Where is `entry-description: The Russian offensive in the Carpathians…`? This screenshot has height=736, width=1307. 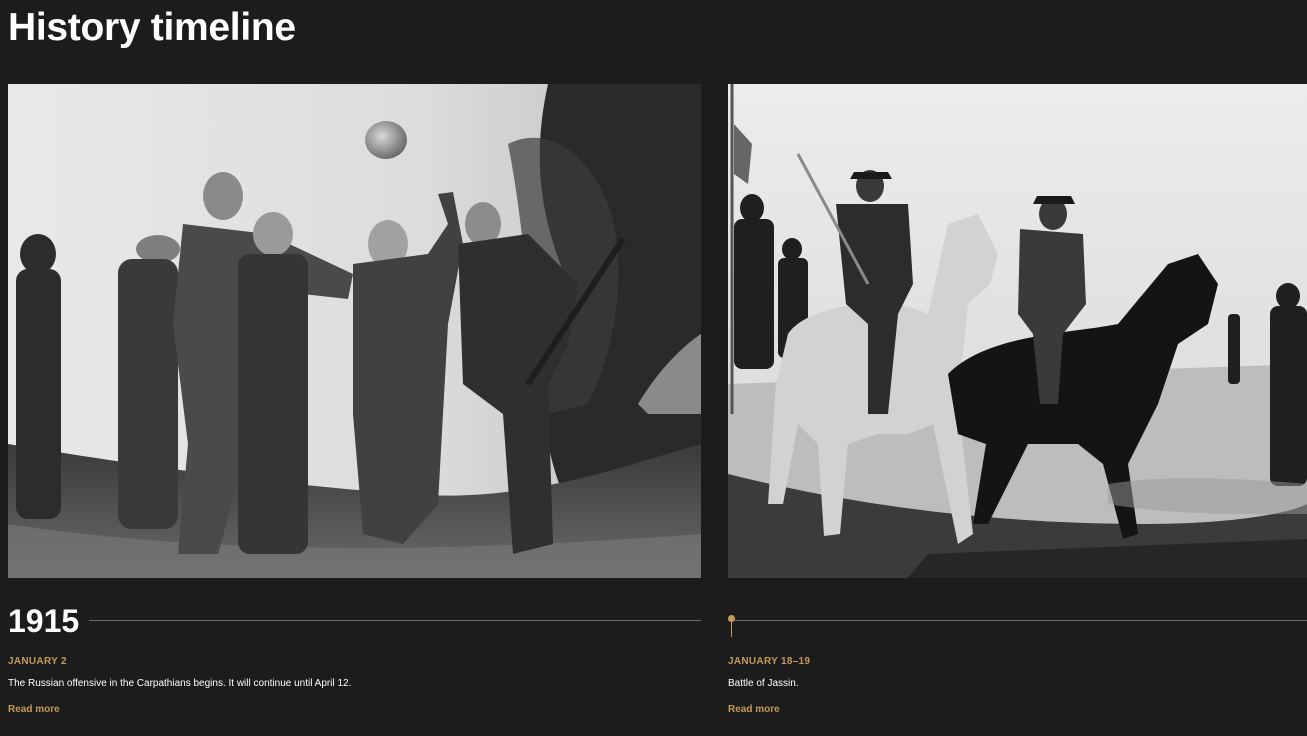
entry-description: The Russian offensive in the Carpathians… is located at coordinates (180, 683).